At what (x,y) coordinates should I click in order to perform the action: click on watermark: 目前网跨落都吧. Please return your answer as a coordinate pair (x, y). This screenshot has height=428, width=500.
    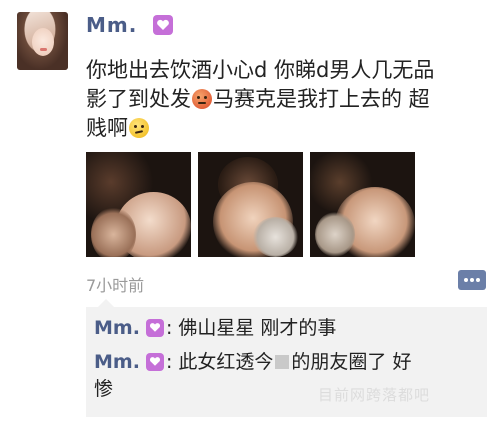
    Looking at the image, I should click on (374, 395).